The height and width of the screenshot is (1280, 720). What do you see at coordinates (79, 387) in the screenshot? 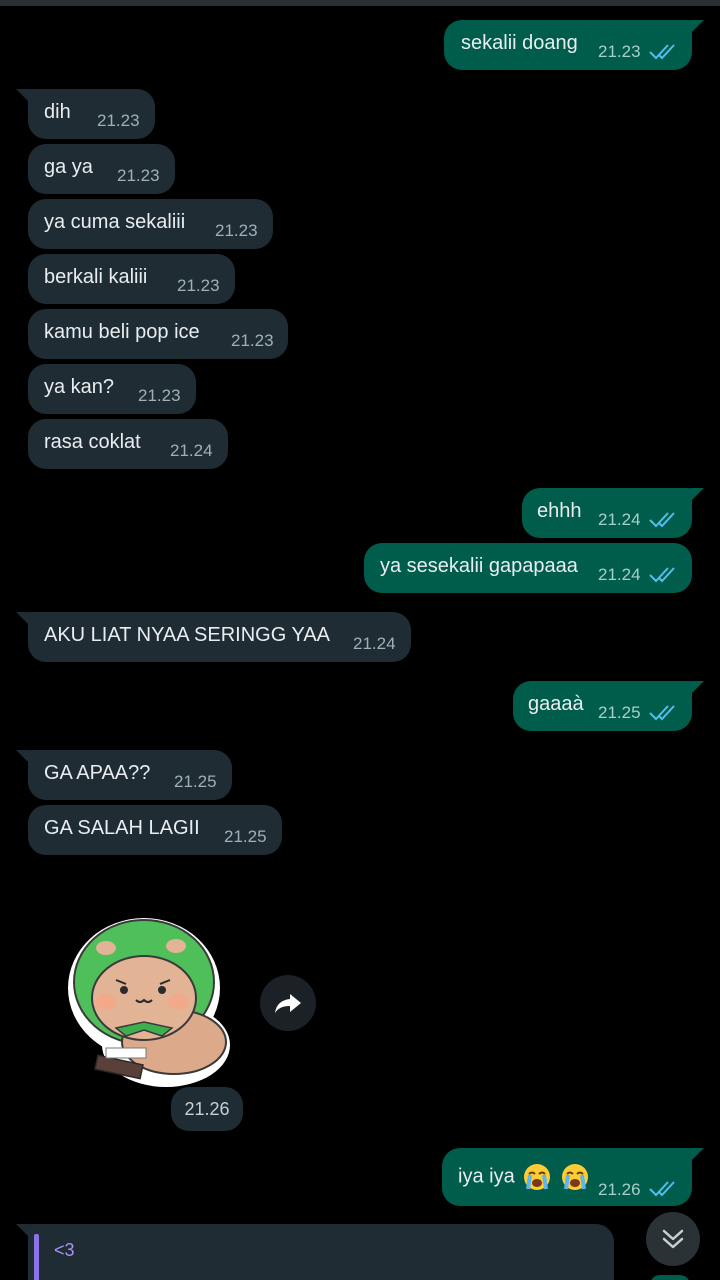
I see `message-text: ya kan?` at bounding box center [79, 387].